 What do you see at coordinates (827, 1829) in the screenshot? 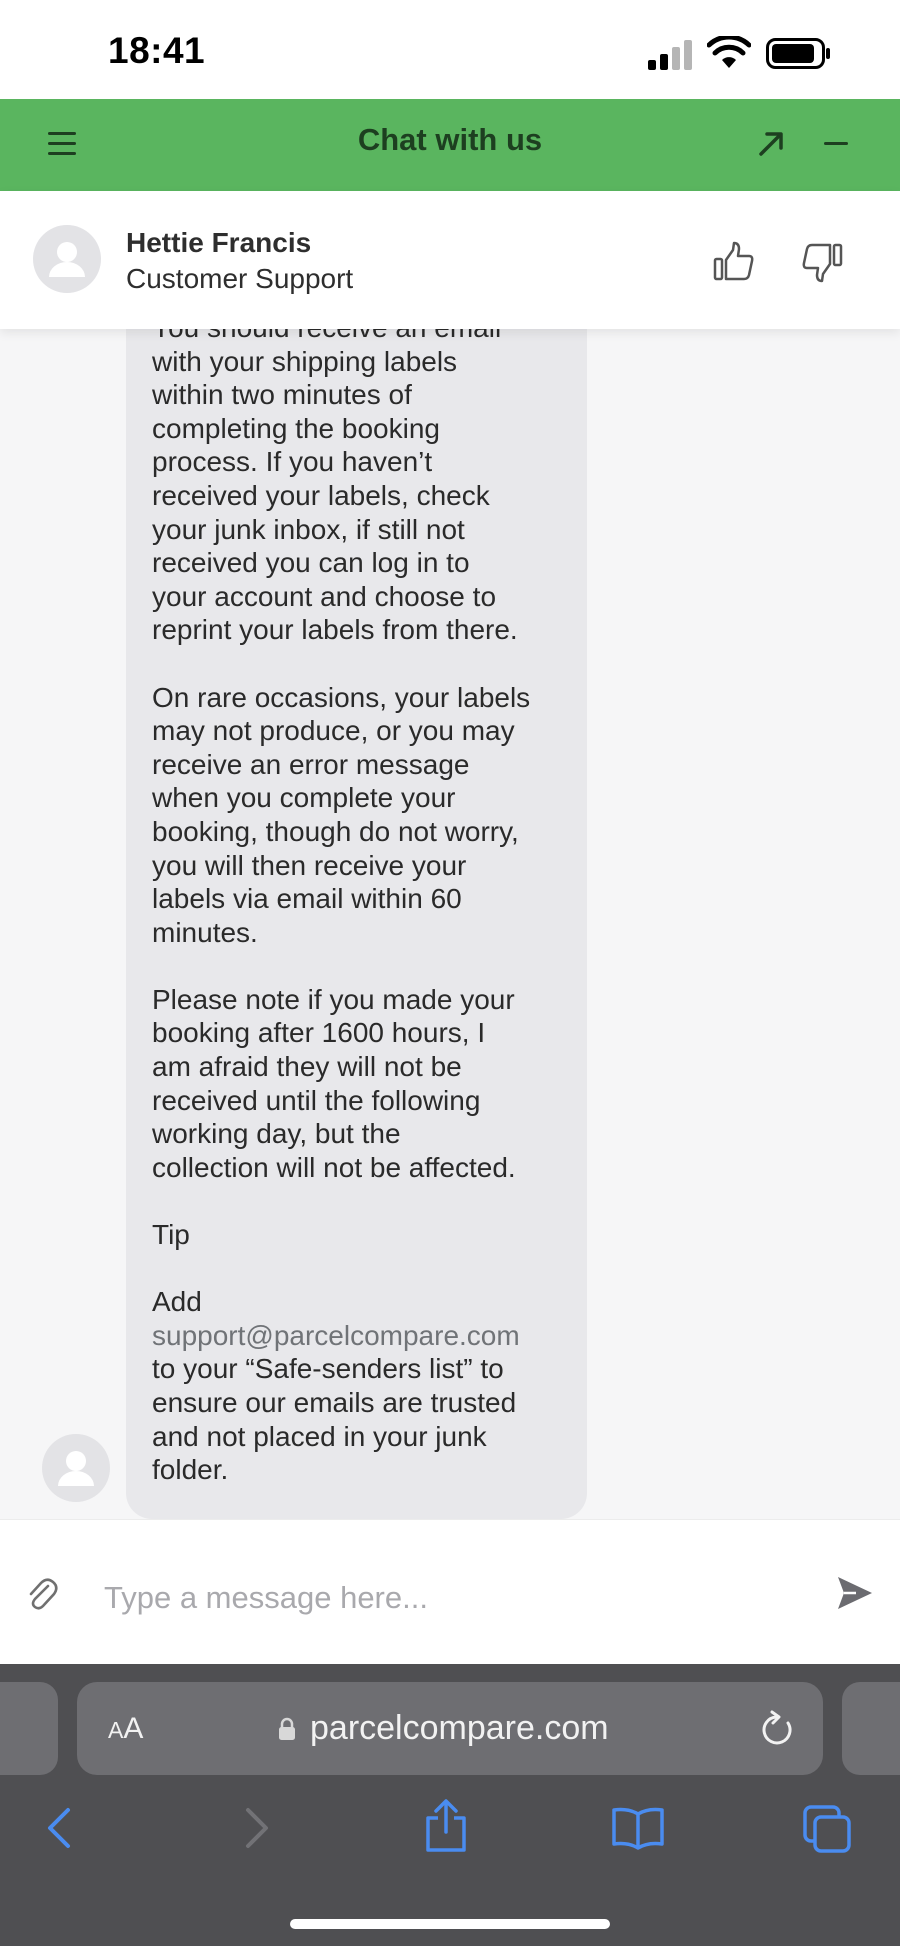
I see `tabs-icon` at bounding box center [827, 1829].